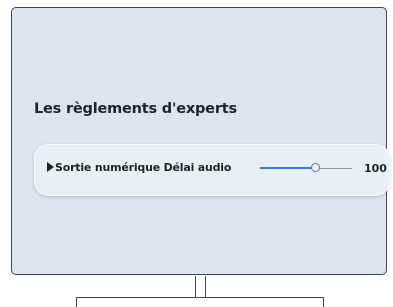 The image size is (393, 307). I want to click on setting-label: Sortie numérique Délai audio, so click(143, 167).